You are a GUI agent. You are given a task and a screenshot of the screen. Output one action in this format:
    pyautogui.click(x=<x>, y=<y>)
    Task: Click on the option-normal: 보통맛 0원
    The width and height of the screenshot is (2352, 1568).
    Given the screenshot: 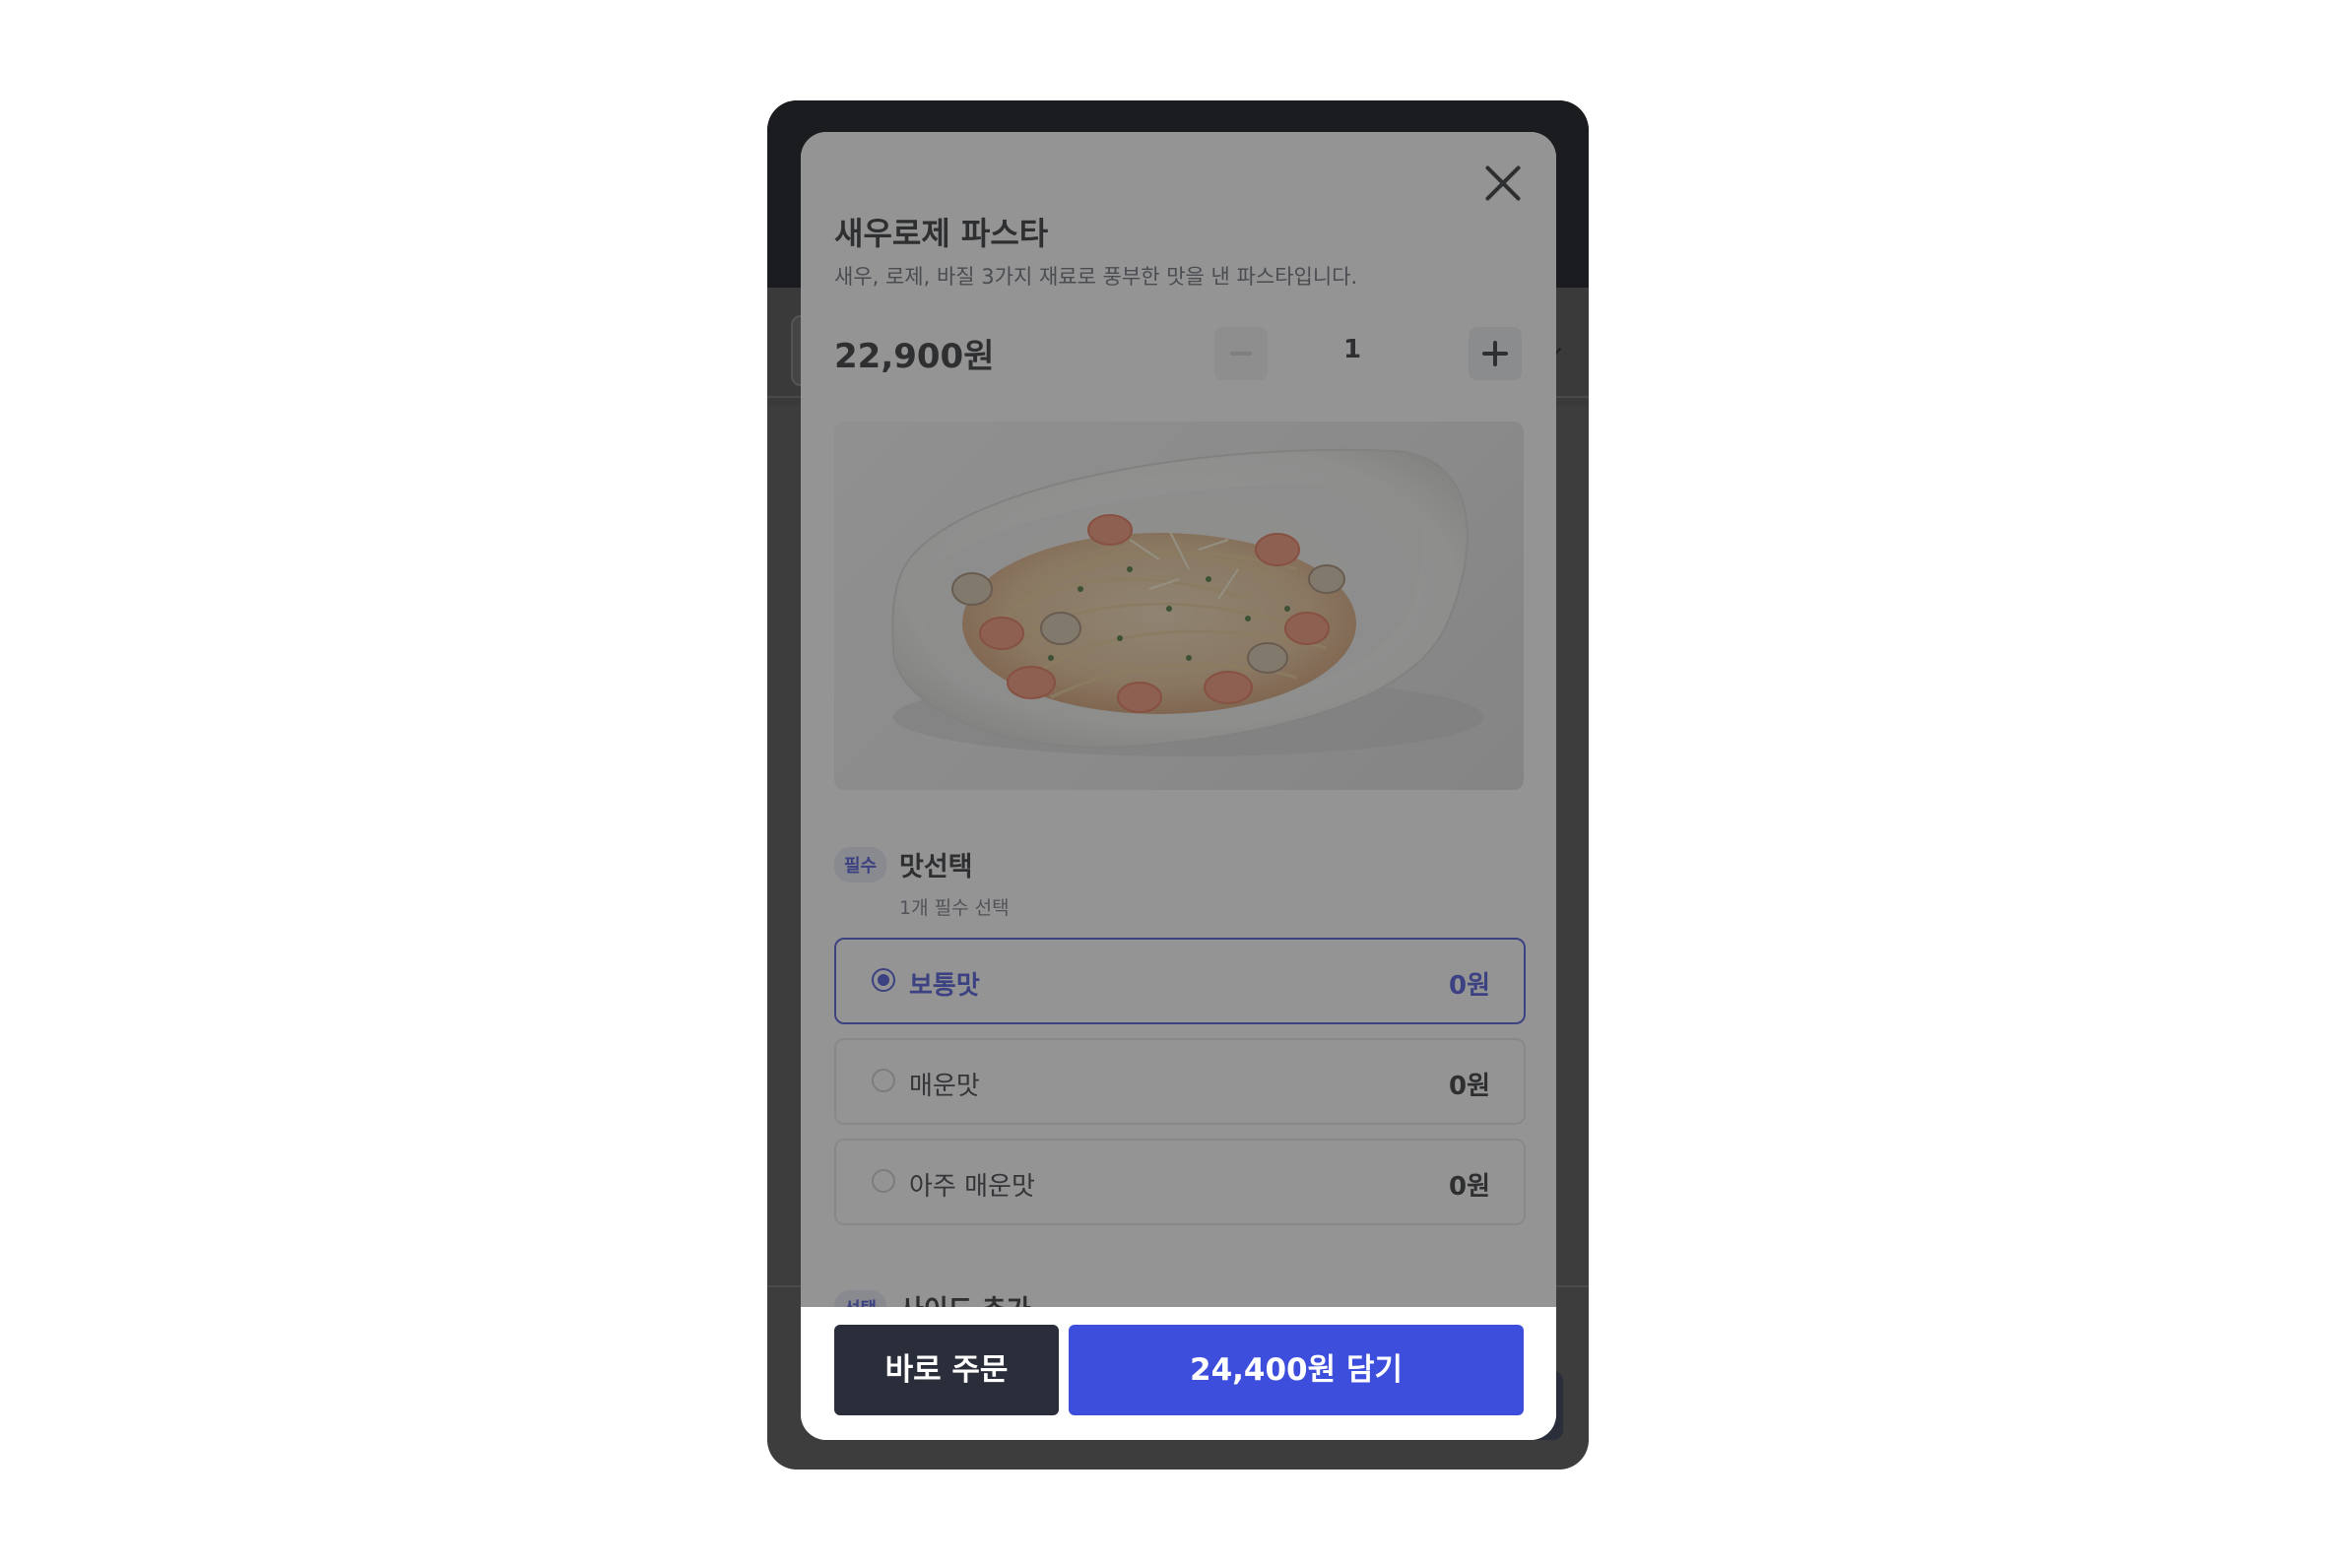 What is the action you would take?
    pyautogui.click(x=1180, y=981)
    